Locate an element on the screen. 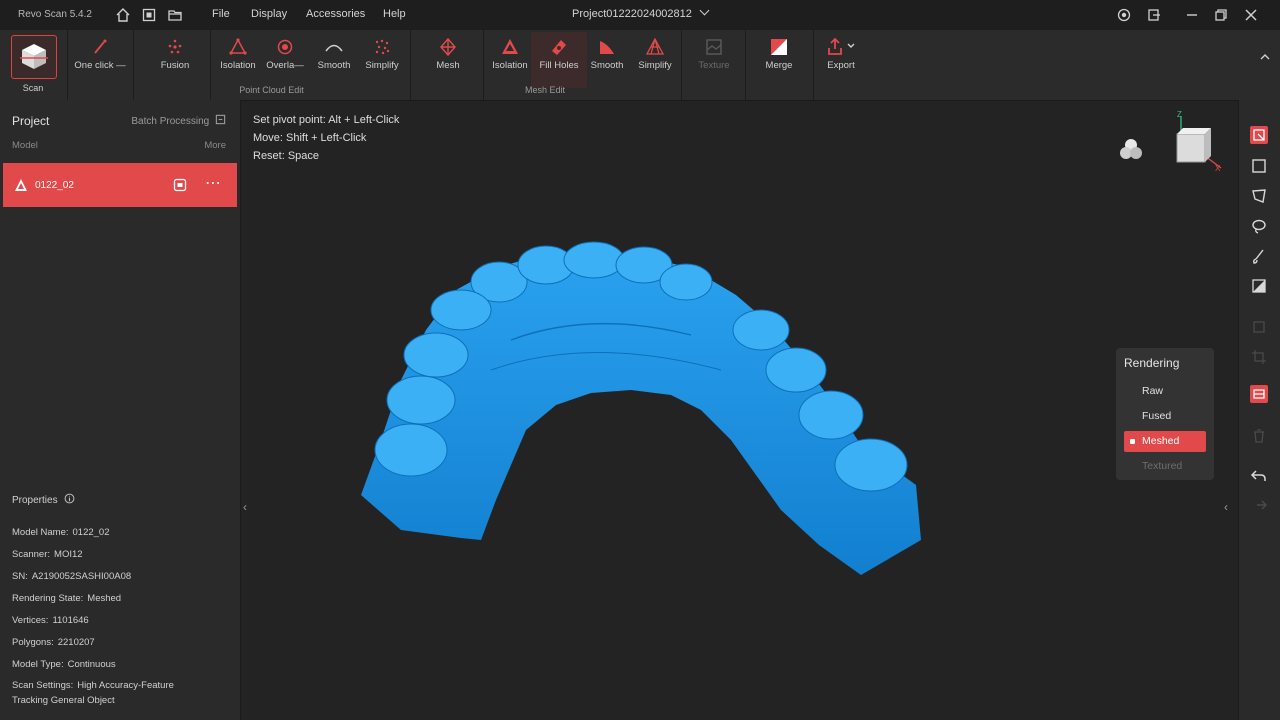 The height and width of the screenshot is (720, 1280). project-title-dropdown: Project01222024002812 is located at coordinates (640, 12).